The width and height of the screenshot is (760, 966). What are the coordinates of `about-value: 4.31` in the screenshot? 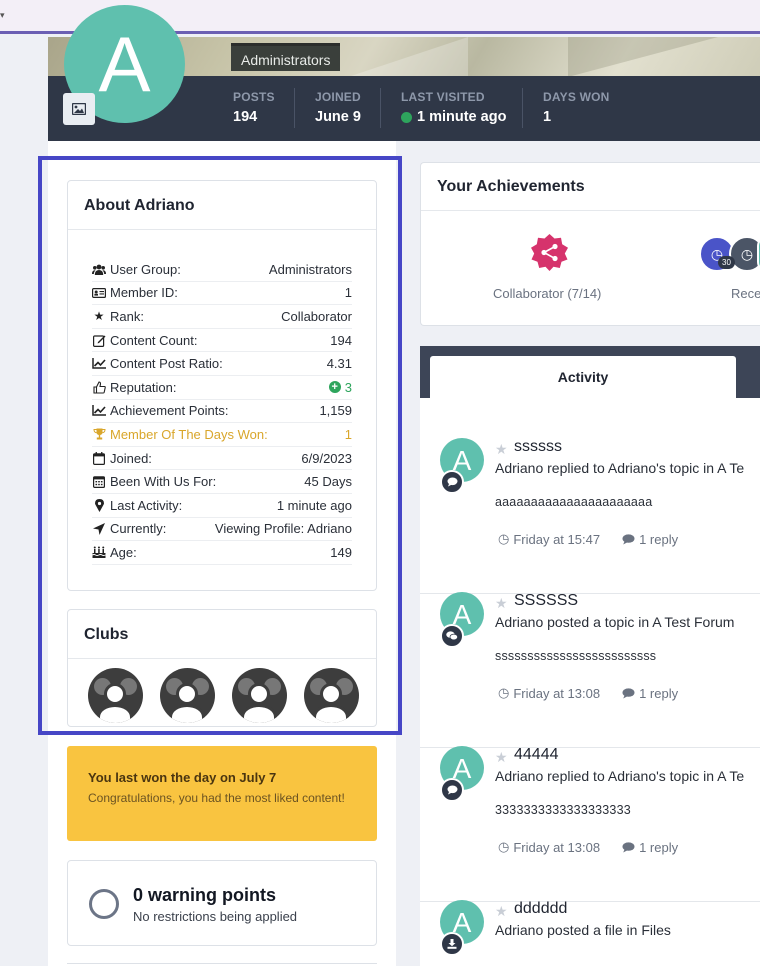 It's located at (339, 364).